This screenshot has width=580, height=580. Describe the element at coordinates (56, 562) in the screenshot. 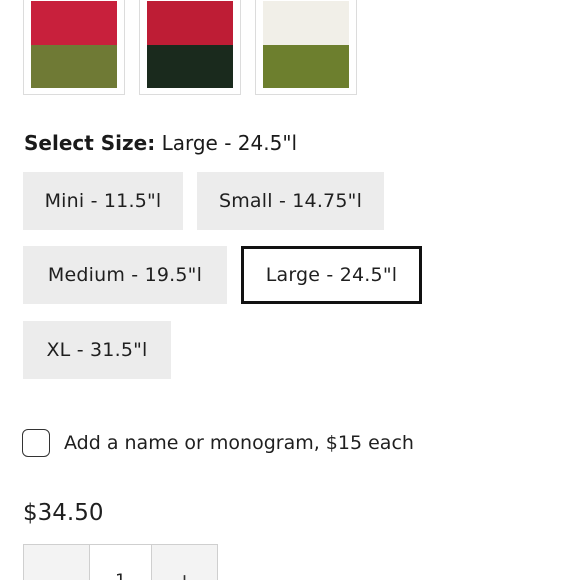

I see `decrement-button: −` at that location.